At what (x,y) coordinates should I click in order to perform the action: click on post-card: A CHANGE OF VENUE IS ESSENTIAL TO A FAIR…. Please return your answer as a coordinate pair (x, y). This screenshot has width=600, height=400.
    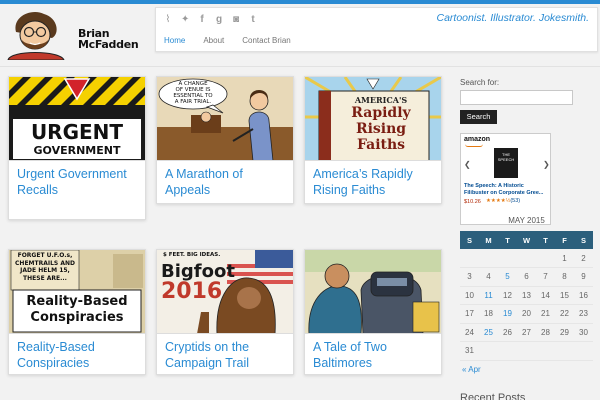
    Looking at the image, I should click on (225, 140).